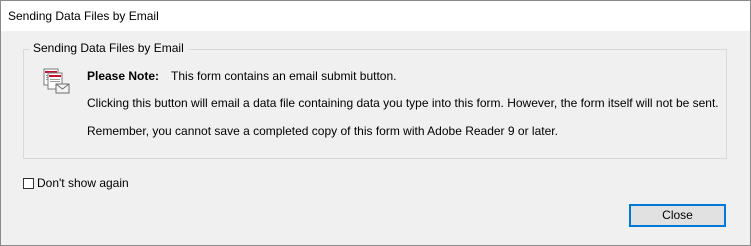 The image size is (751, 246). Describe the element at coordinates (677, 215) in the screenshot. I see `close-button: Close` at that location.